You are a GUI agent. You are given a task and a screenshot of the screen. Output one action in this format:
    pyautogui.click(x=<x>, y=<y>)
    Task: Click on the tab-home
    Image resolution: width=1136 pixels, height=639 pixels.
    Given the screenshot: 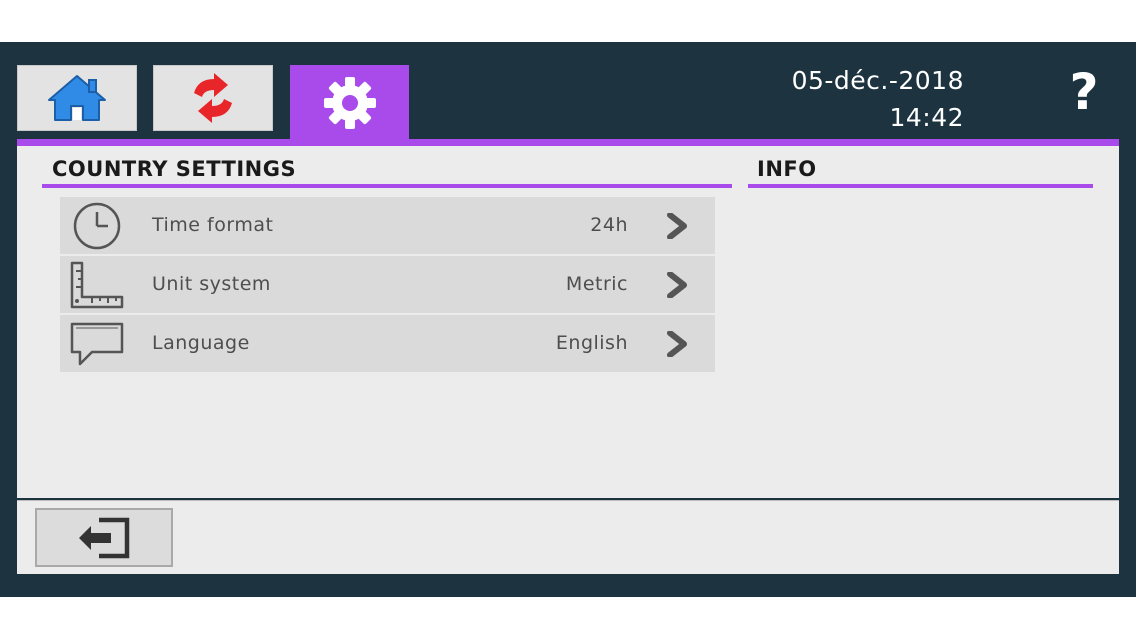 What is the action you would take?
    pyautogui.click(x=77, y=98)
    